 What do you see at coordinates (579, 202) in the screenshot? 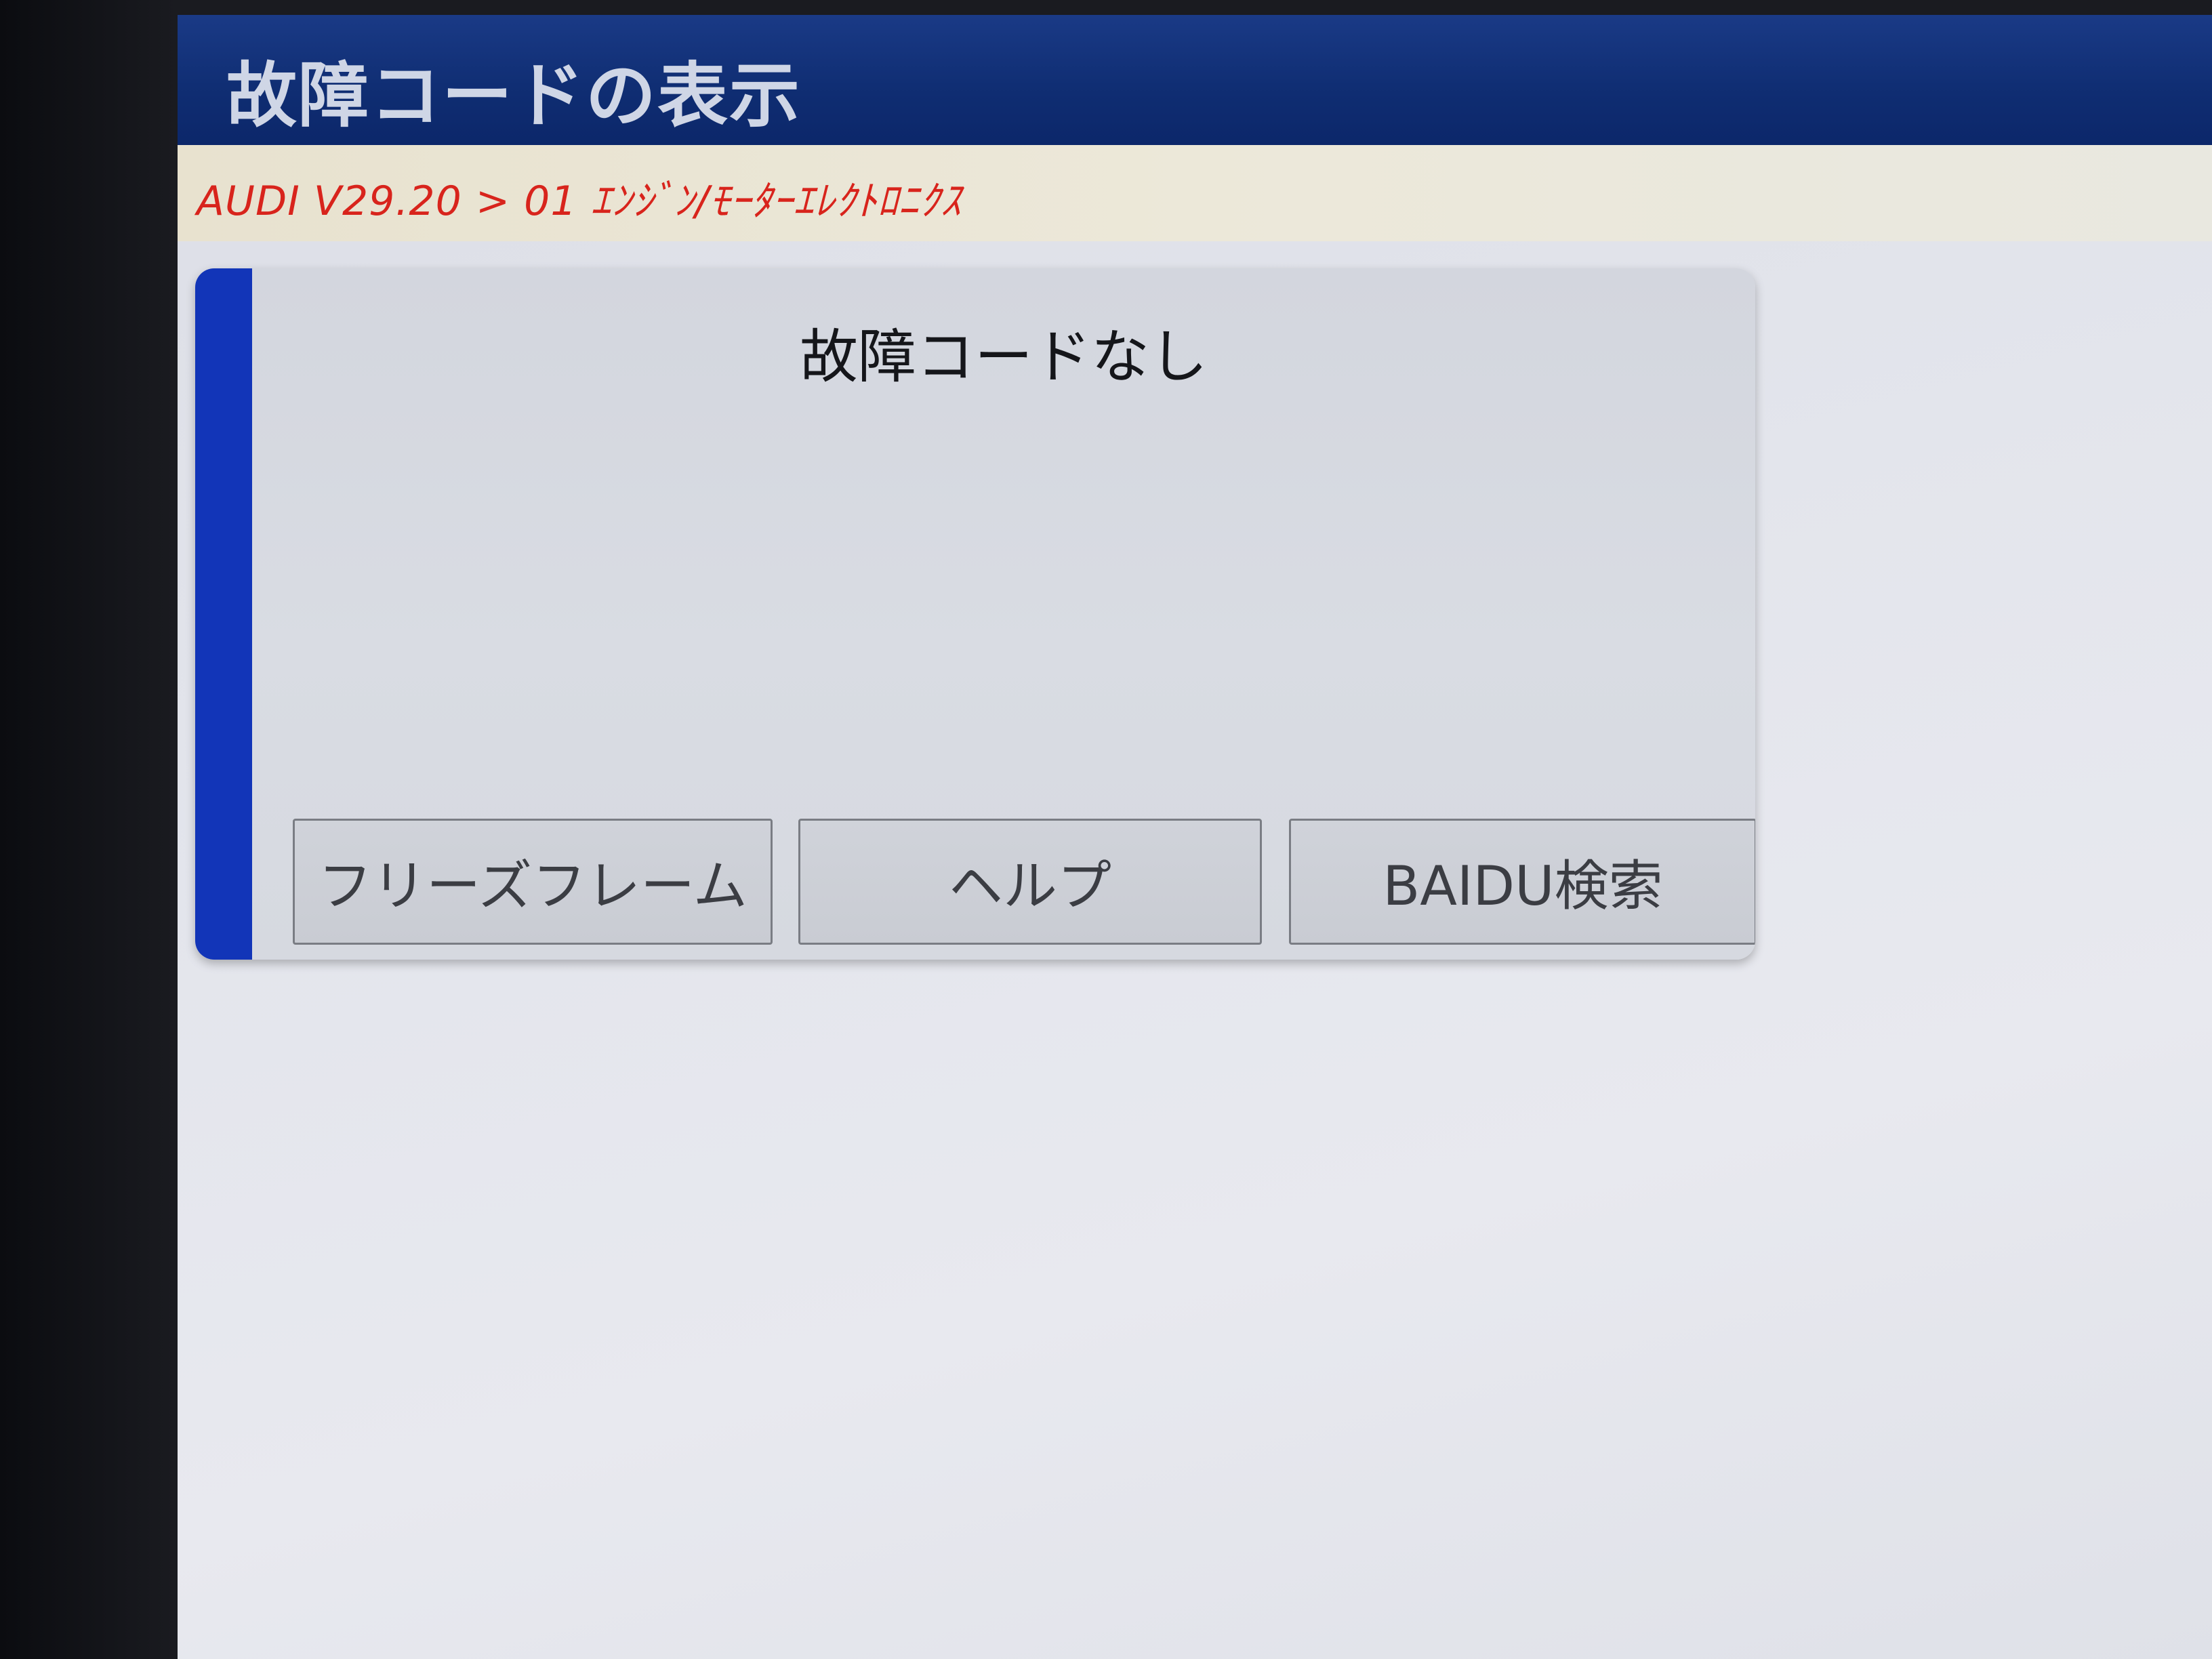
I see `breadcrumb-path: AUDI V29.20 > 01 ｴﾝｼﾞﾝ/ﾓｰﾀｰｴﾚｸﾄﾛﾆｸｽ` at bounding box center [579, 202].